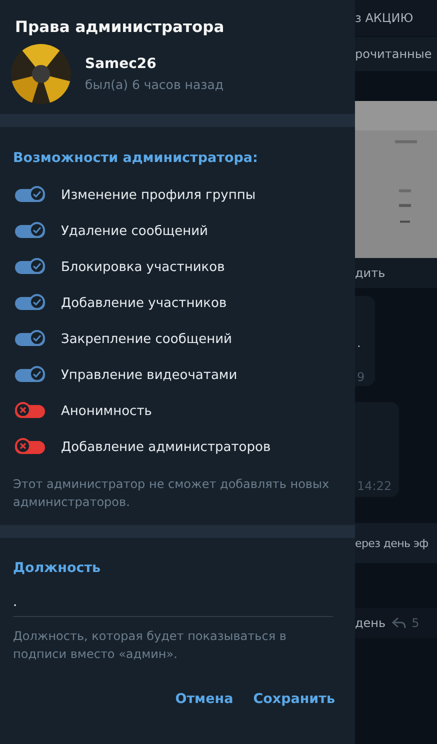 The width and height of the screenshot is (437, 744). I want to click on permission-label: Добавление администраторов, so click(166, 447).